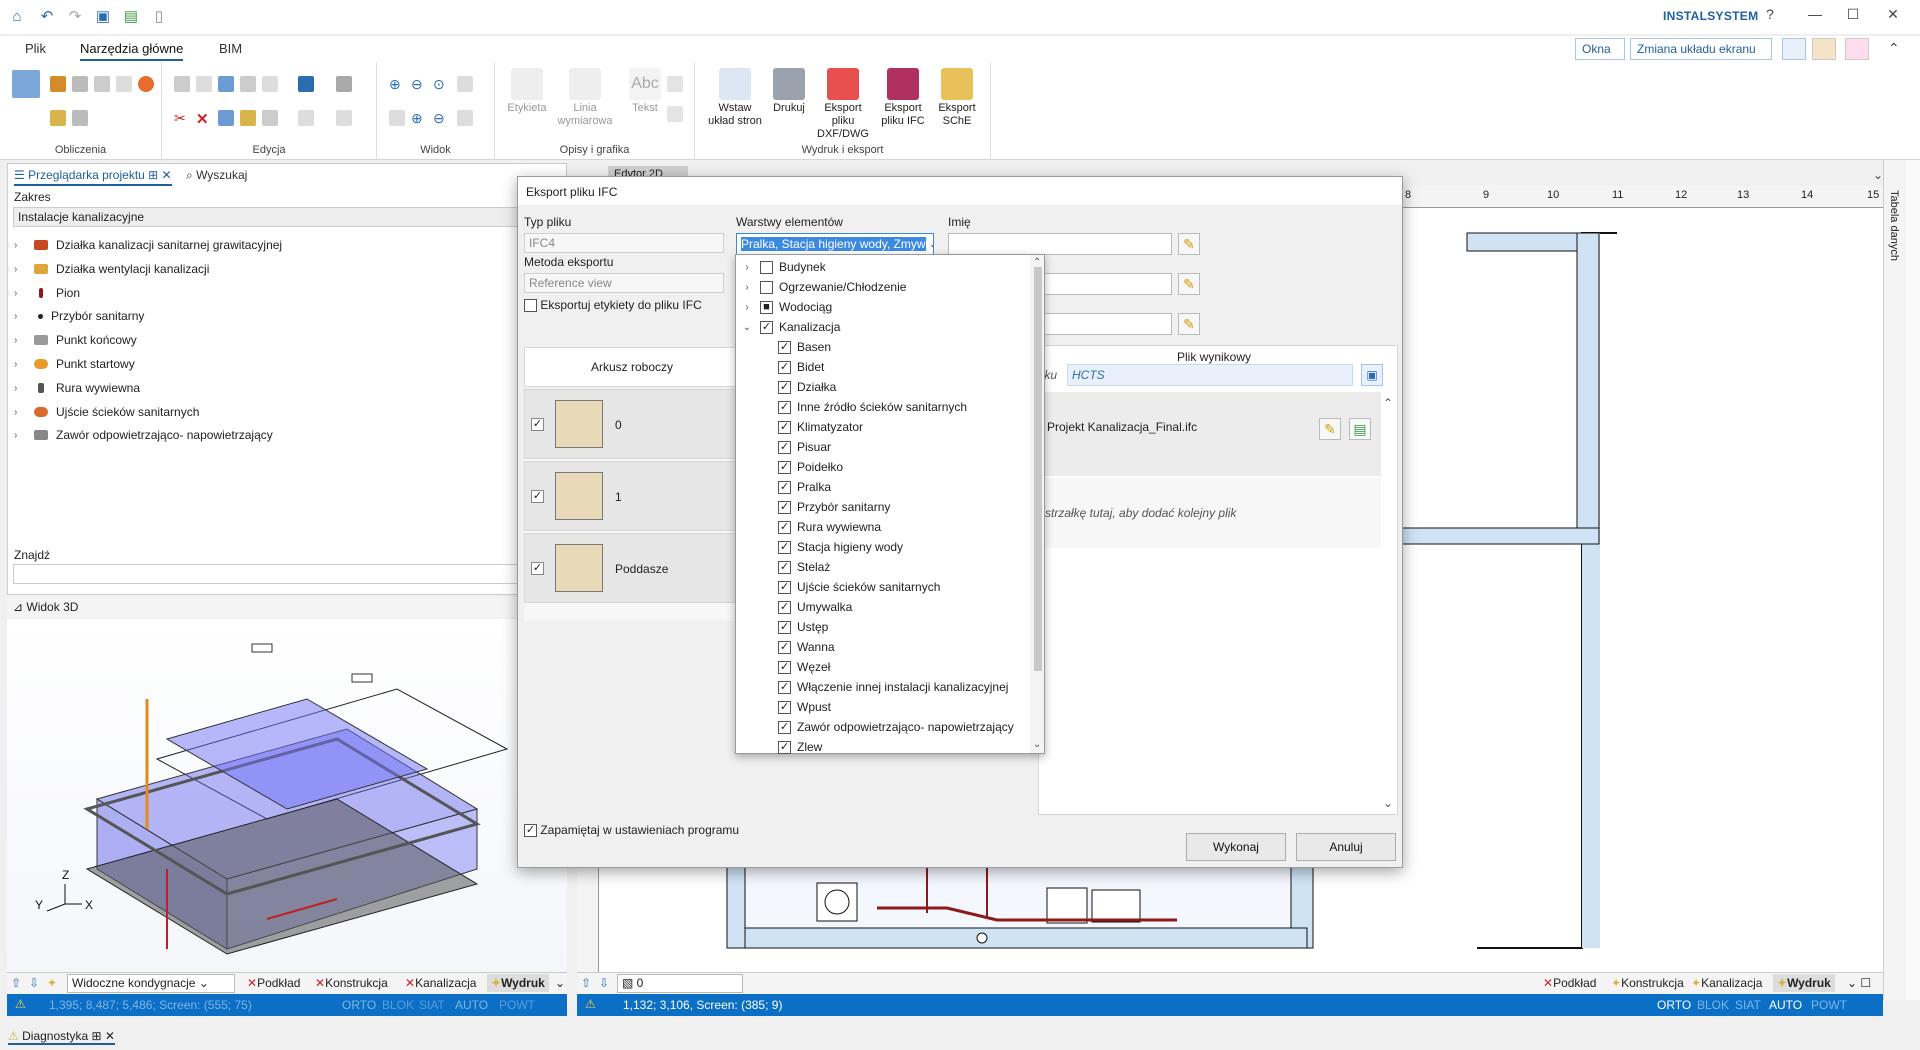 This screenshot has height=1050, width=1920. I want to click on layer-tree-item: ✓ Ujście ścieków sanitarnych, so click(882, 587).